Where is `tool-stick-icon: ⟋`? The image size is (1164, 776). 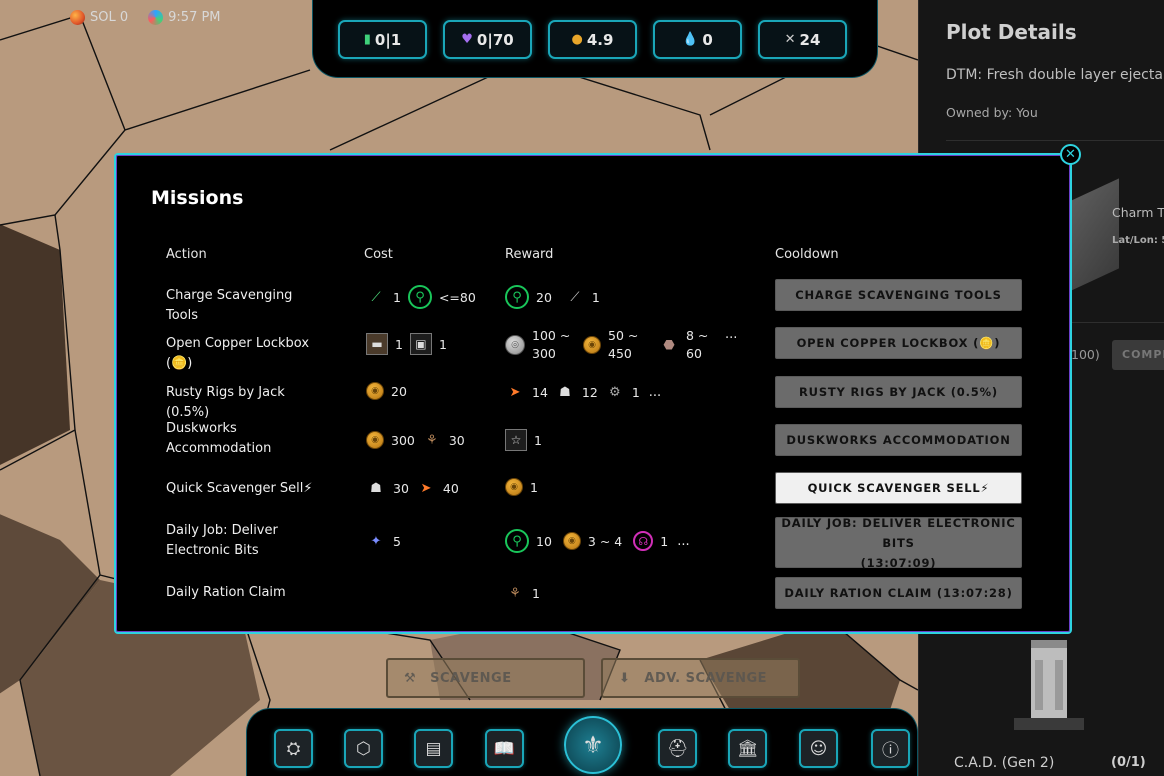
tool-stick-icon: ⟋ is located at coordinates (575, 297).